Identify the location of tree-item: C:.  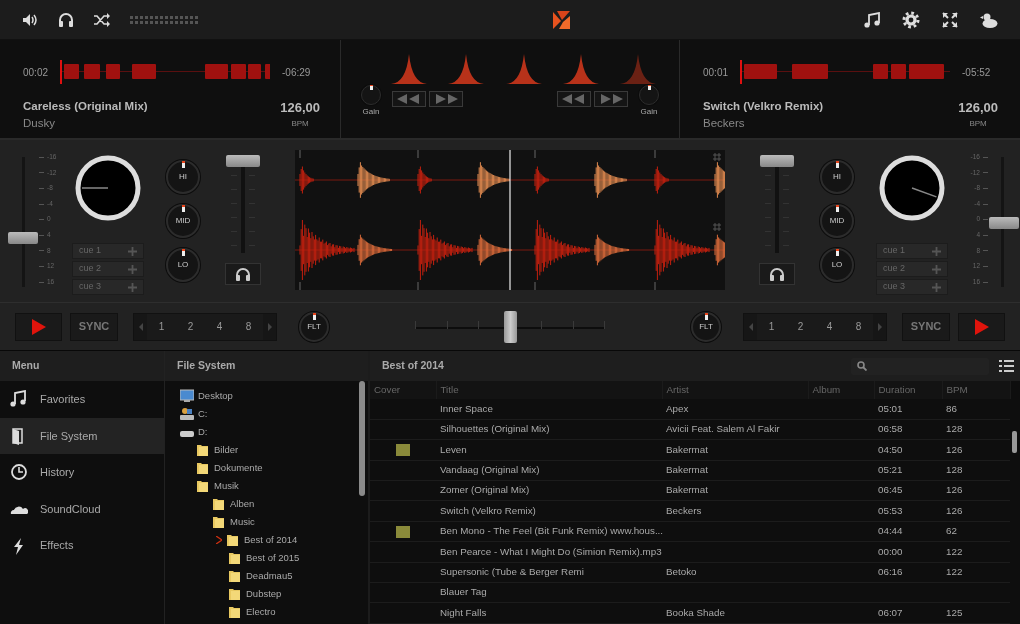
(274, 414).